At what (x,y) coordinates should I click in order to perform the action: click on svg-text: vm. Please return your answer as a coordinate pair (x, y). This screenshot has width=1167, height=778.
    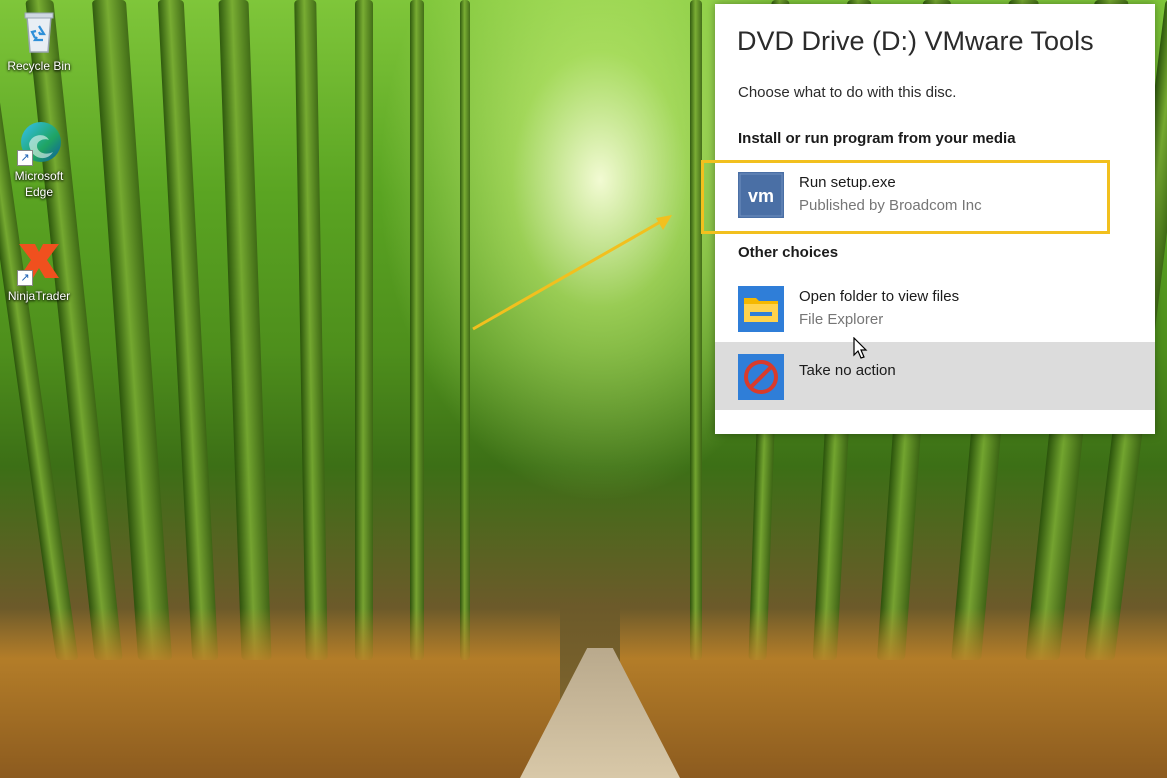
    Looking at the image, I should click on (761, 196).